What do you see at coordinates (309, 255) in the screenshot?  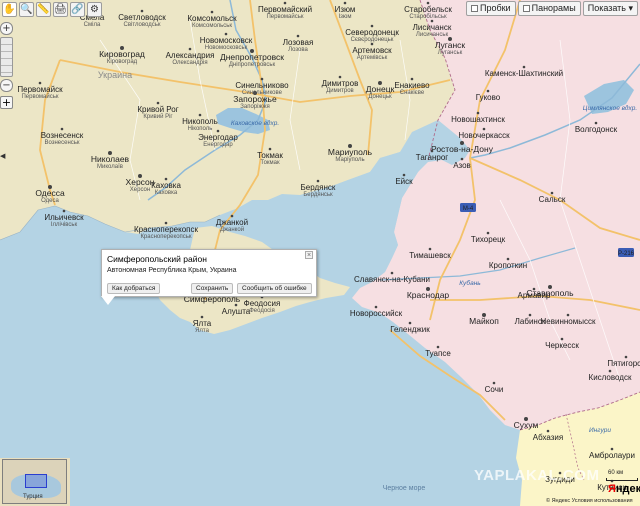 I see `close-icon: ×` at bounding box center [309, 255].